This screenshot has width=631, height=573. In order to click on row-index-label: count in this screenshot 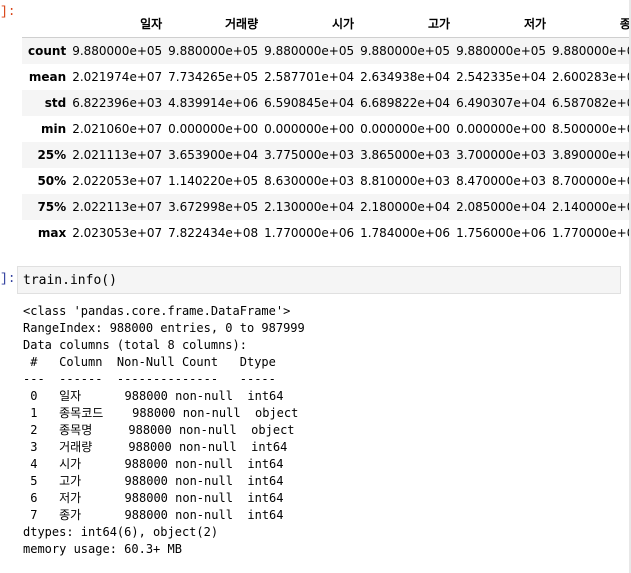, I will do `click(47, 51)`.